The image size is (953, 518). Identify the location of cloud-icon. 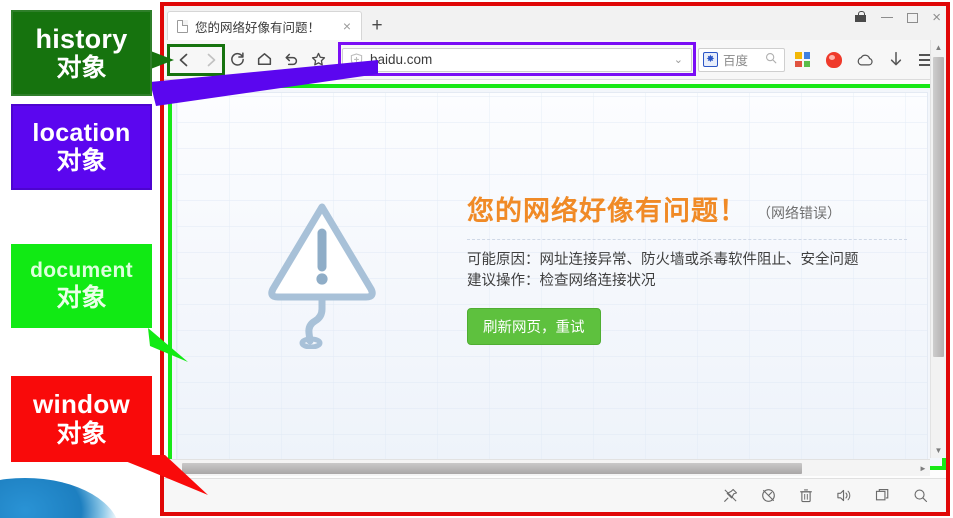
(864, 59).